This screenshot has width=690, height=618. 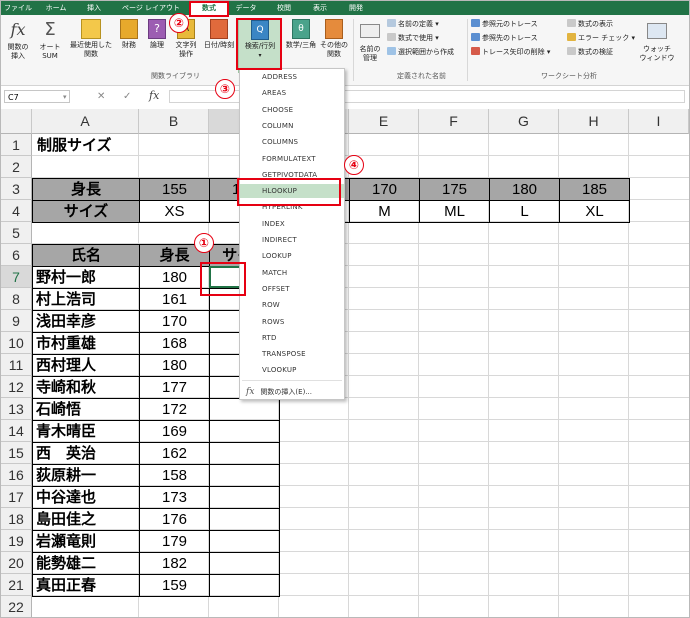 What do you see at coordinates (16, 431) in the screenshot?
I see `row-header: 14` at bounding box center [16, 431].